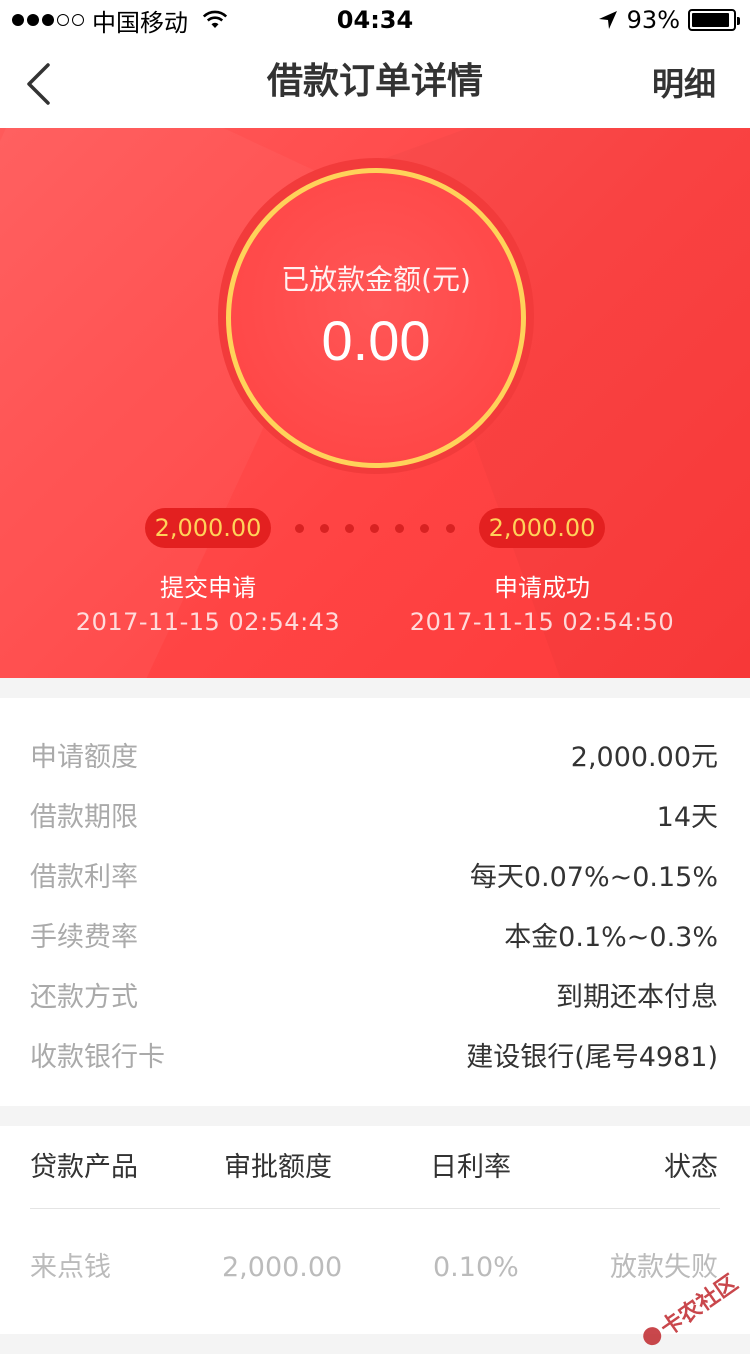 The height and width of the screenshot is (1354, 750). I want to click on info-value: 14天, so click(687, 817).